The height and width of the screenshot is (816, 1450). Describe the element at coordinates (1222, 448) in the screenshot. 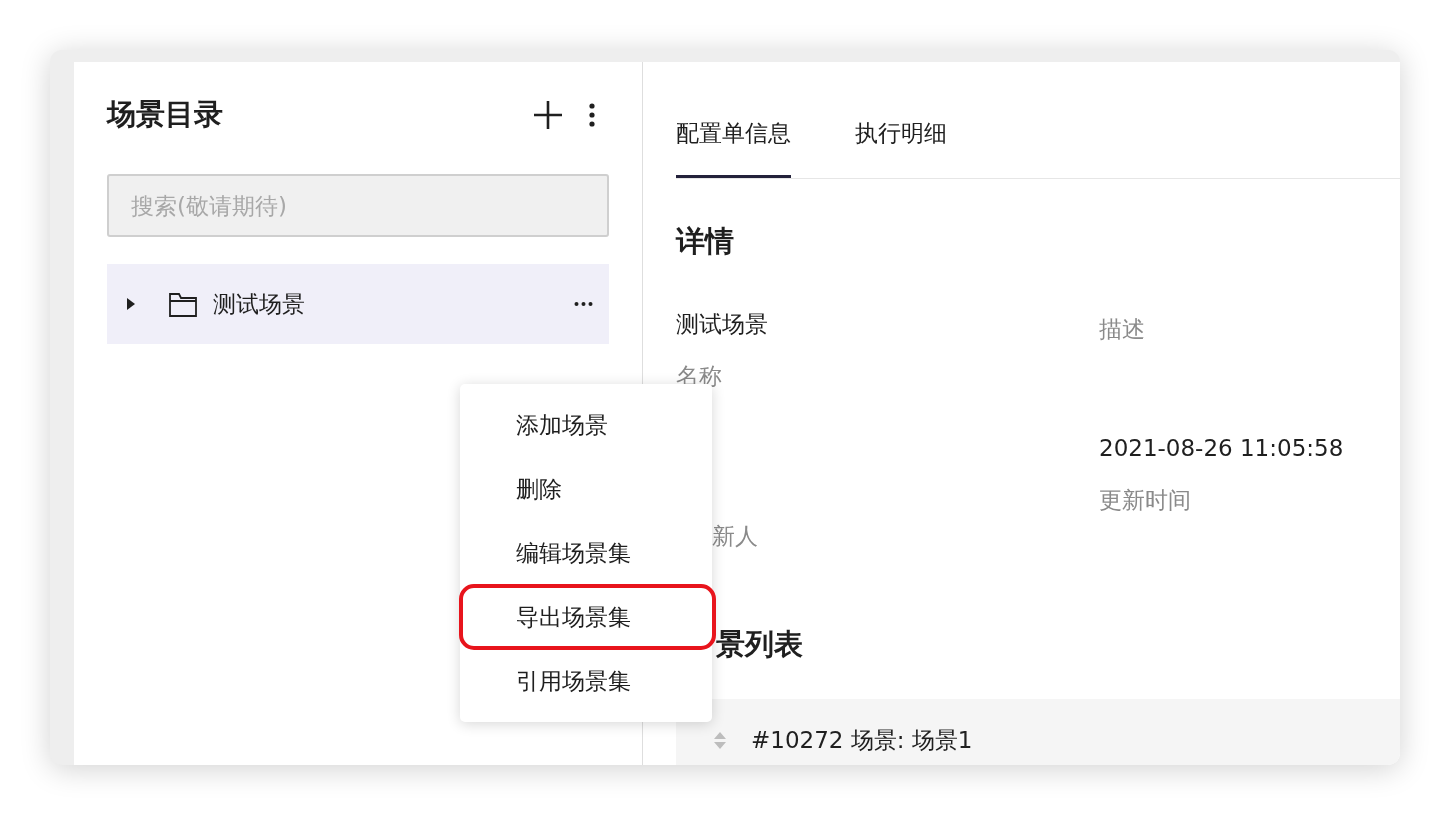

I see `field-value: 2021-08-26 11:05:58` at that location.